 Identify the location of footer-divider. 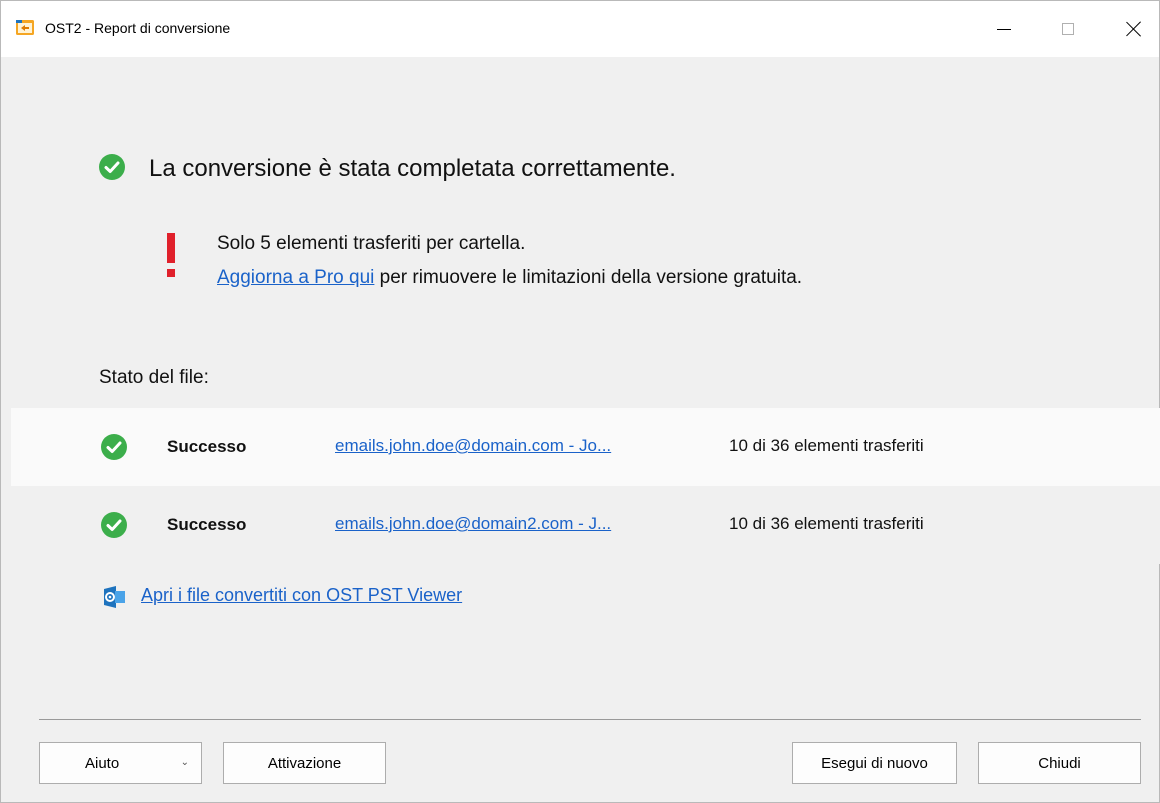
(590, 719).